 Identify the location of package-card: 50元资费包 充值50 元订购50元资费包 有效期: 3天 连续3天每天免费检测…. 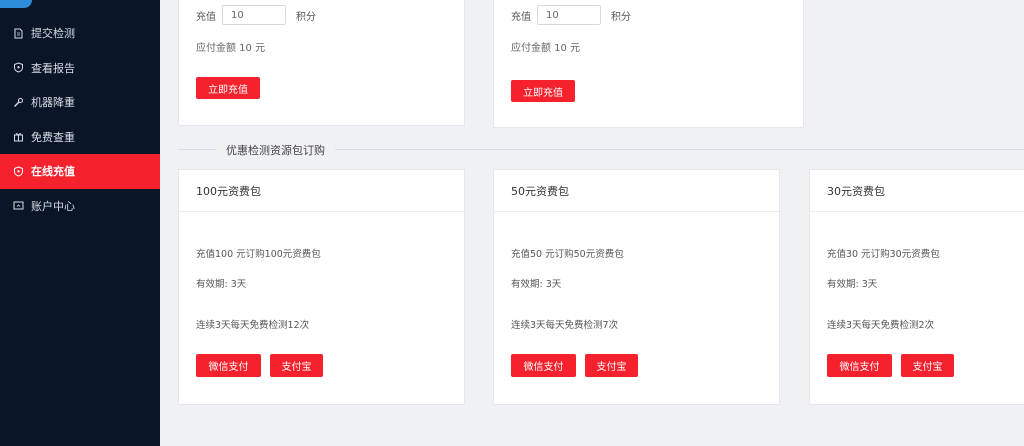
(636, 287).